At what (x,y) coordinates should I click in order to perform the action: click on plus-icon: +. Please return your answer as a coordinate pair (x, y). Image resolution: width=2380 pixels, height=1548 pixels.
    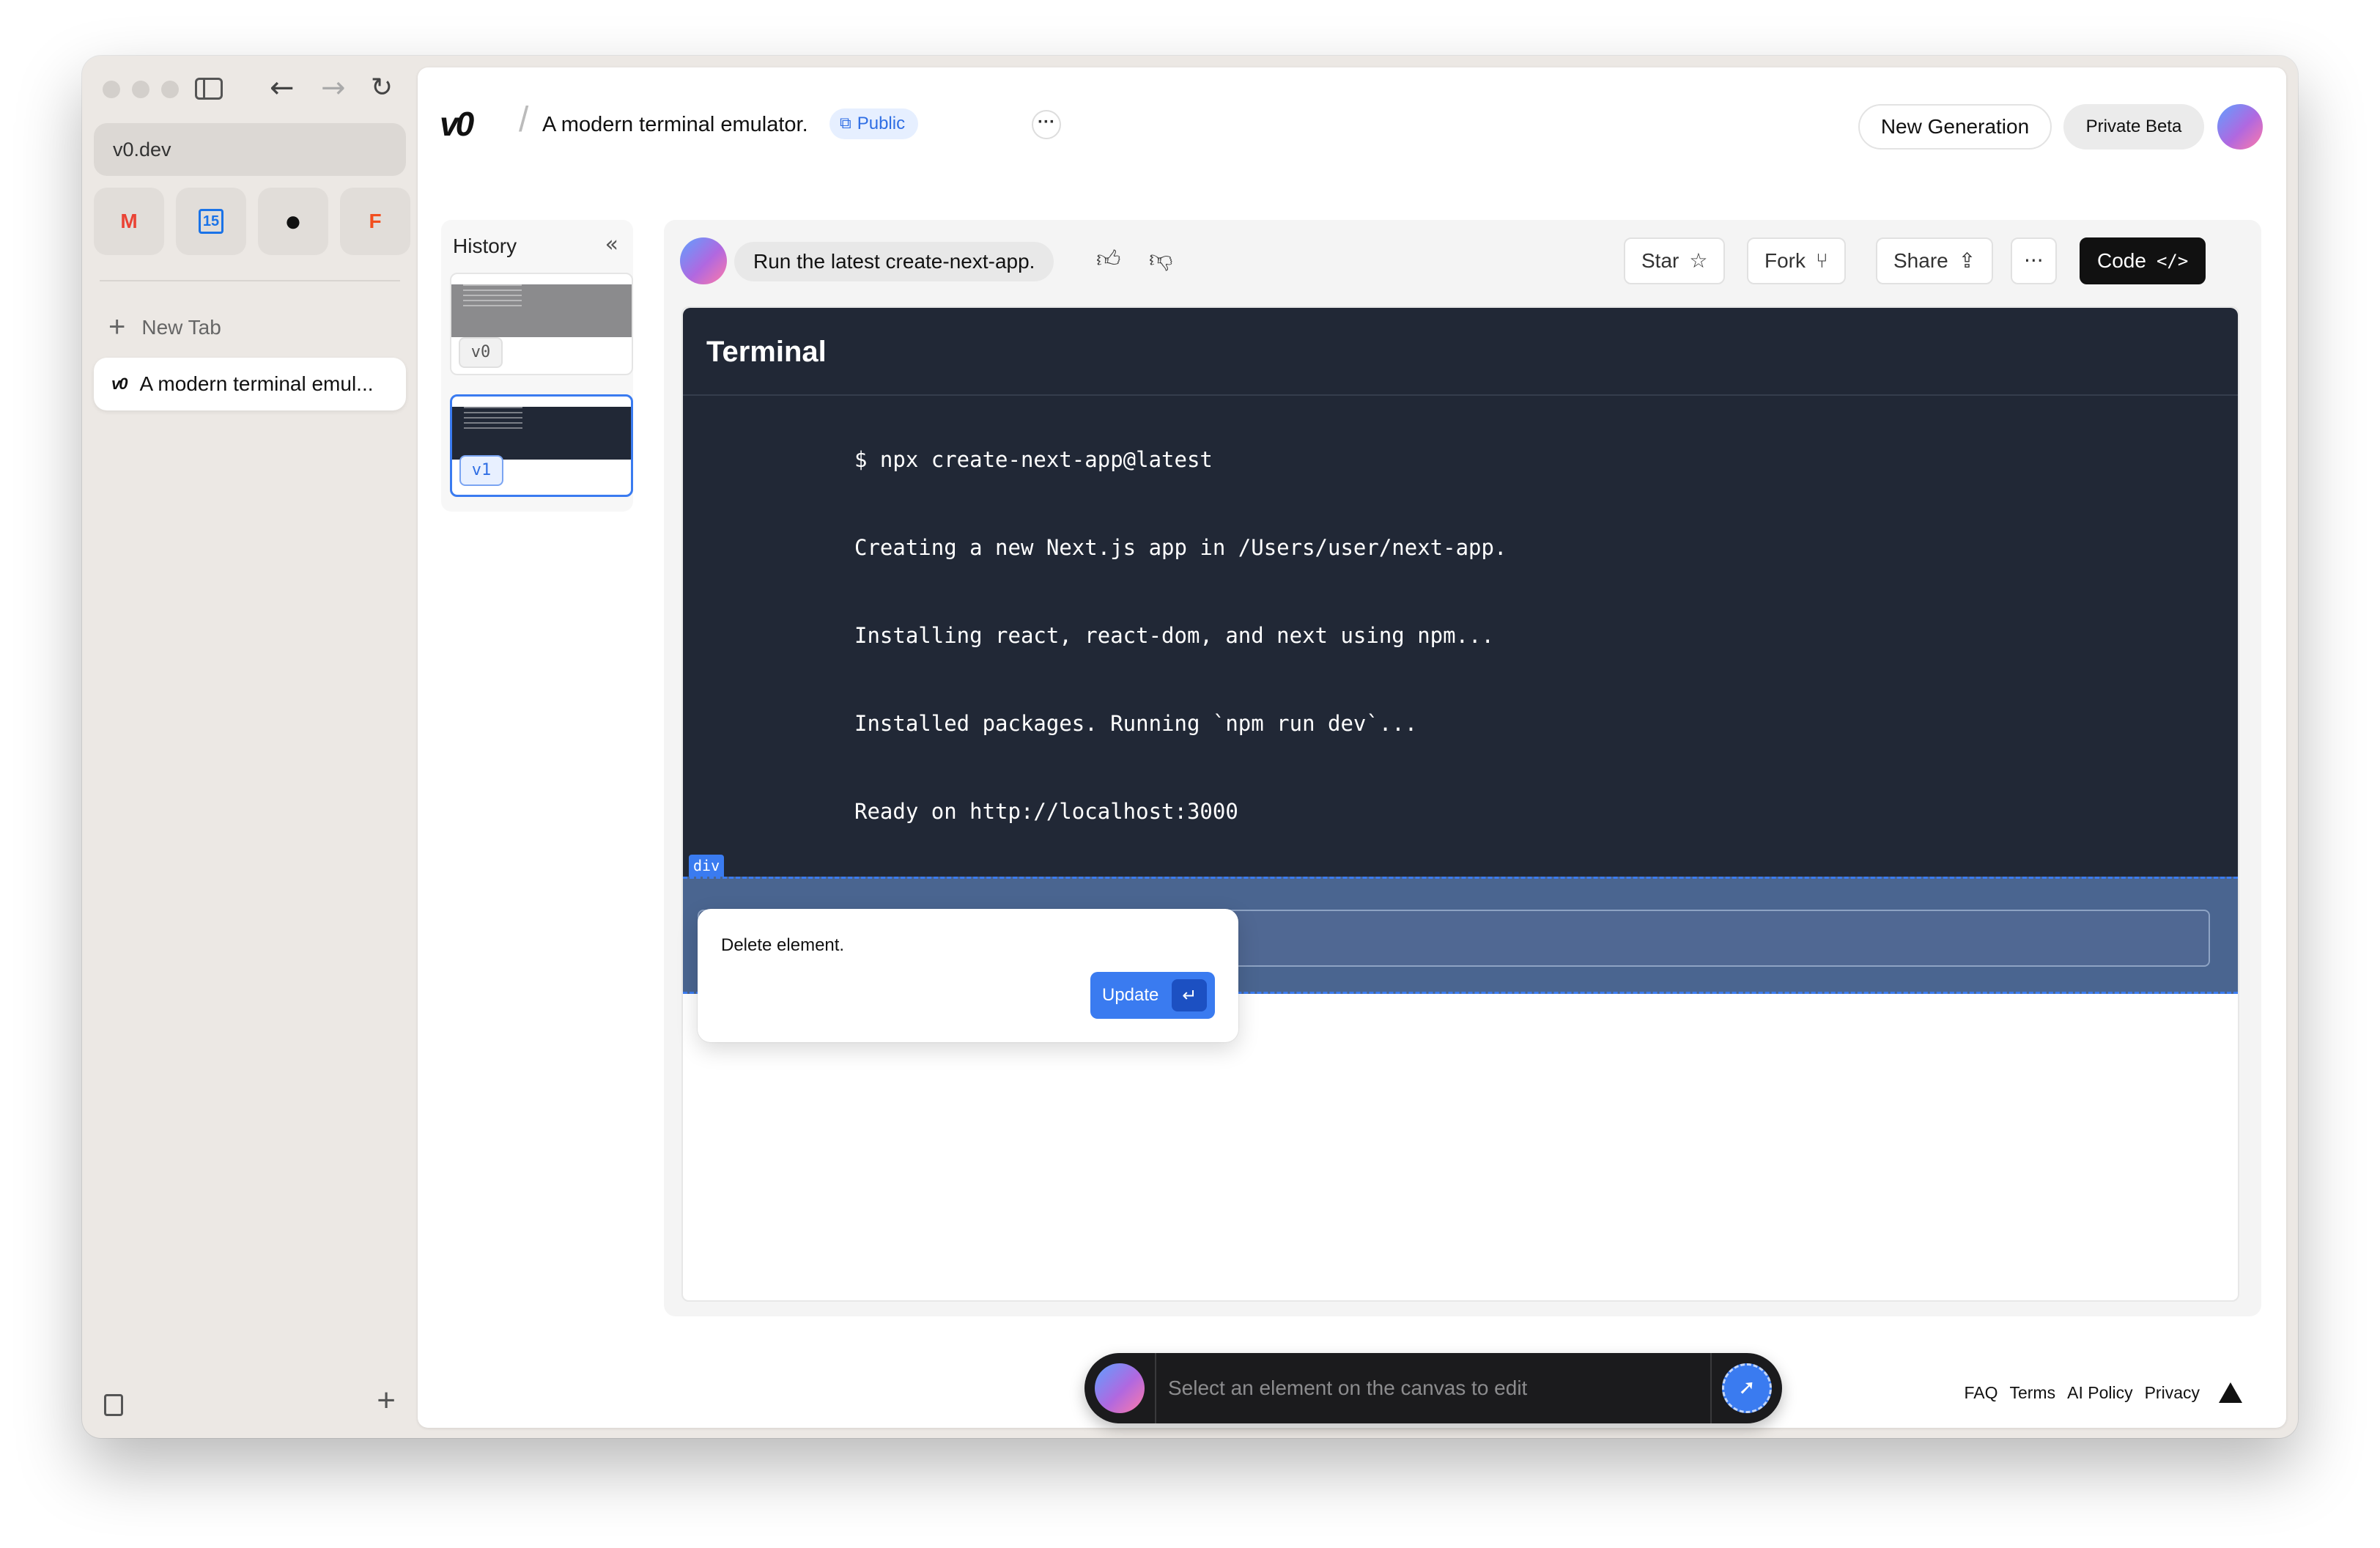
    Looking at the image, I should click on (117, 327).